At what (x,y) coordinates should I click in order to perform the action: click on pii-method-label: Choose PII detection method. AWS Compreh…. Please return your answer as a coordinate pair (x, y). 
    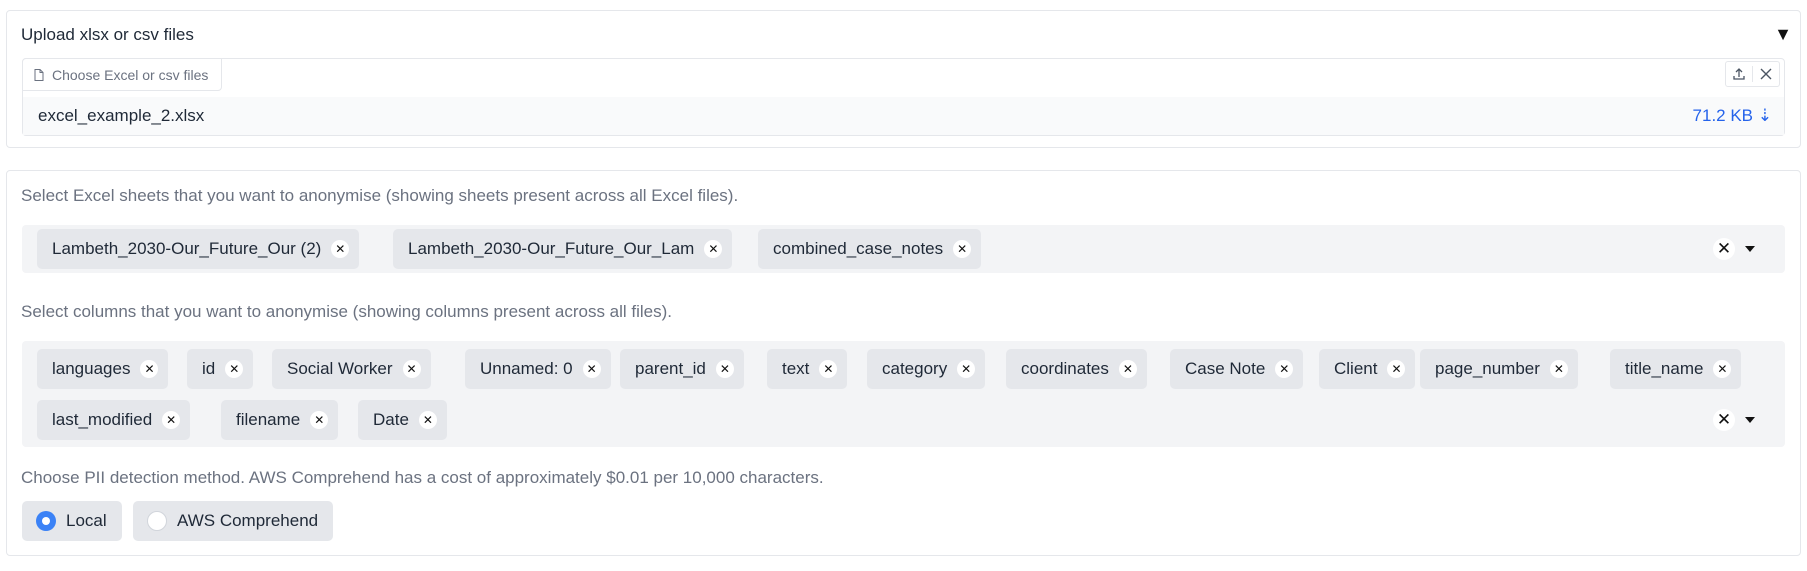
    Looking at the image, I should click on (422, 477).